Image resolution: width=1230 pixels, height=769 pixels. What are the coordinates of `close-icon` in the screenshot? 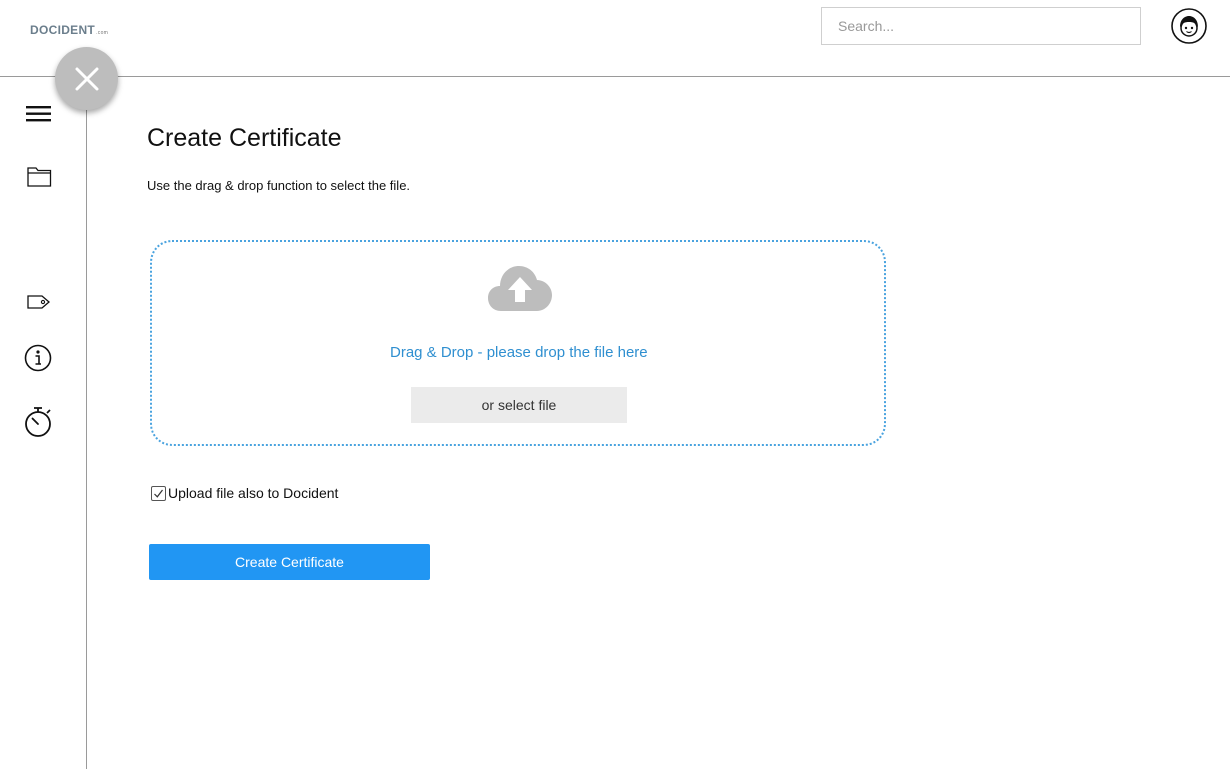 It's located at (86, 78).